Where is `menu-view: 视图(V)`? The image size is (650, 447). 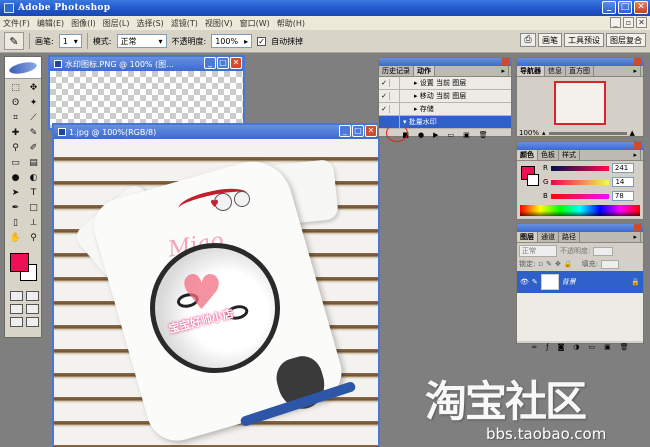 menu-view: 视图(V) is located at coordinates (219, 23).